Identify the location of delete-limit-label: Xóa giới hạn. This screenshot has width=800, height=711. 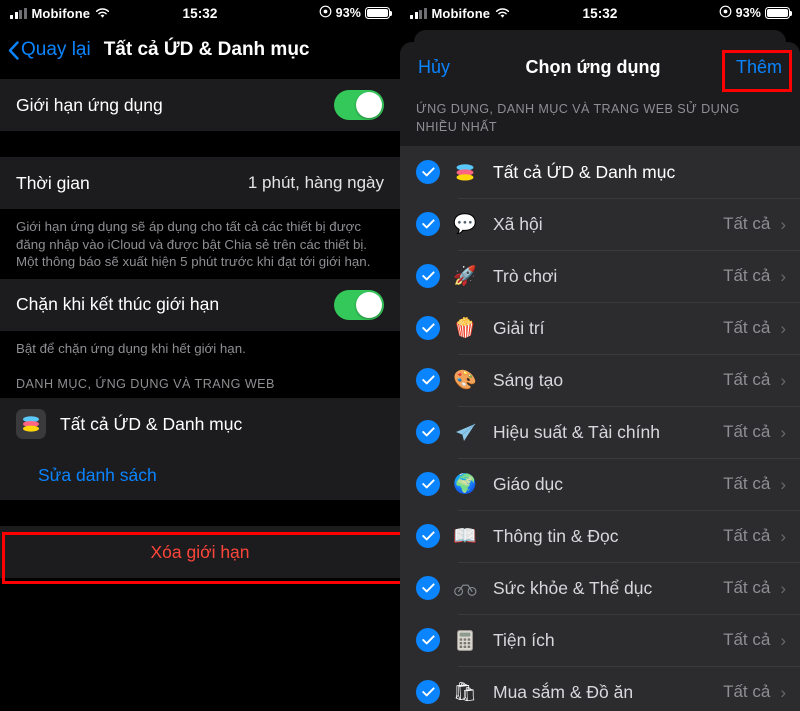
(200, 551).